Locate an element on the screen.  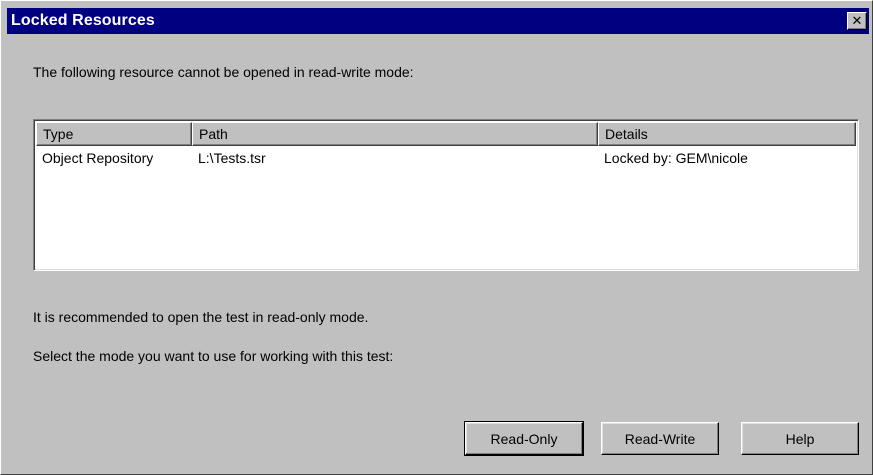
close-icon: ✕ is located at coordinates (857, 21).